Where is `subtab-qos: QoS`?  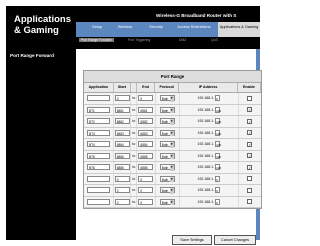
subtab-qos: QoS is located at coordinates (214, 40).